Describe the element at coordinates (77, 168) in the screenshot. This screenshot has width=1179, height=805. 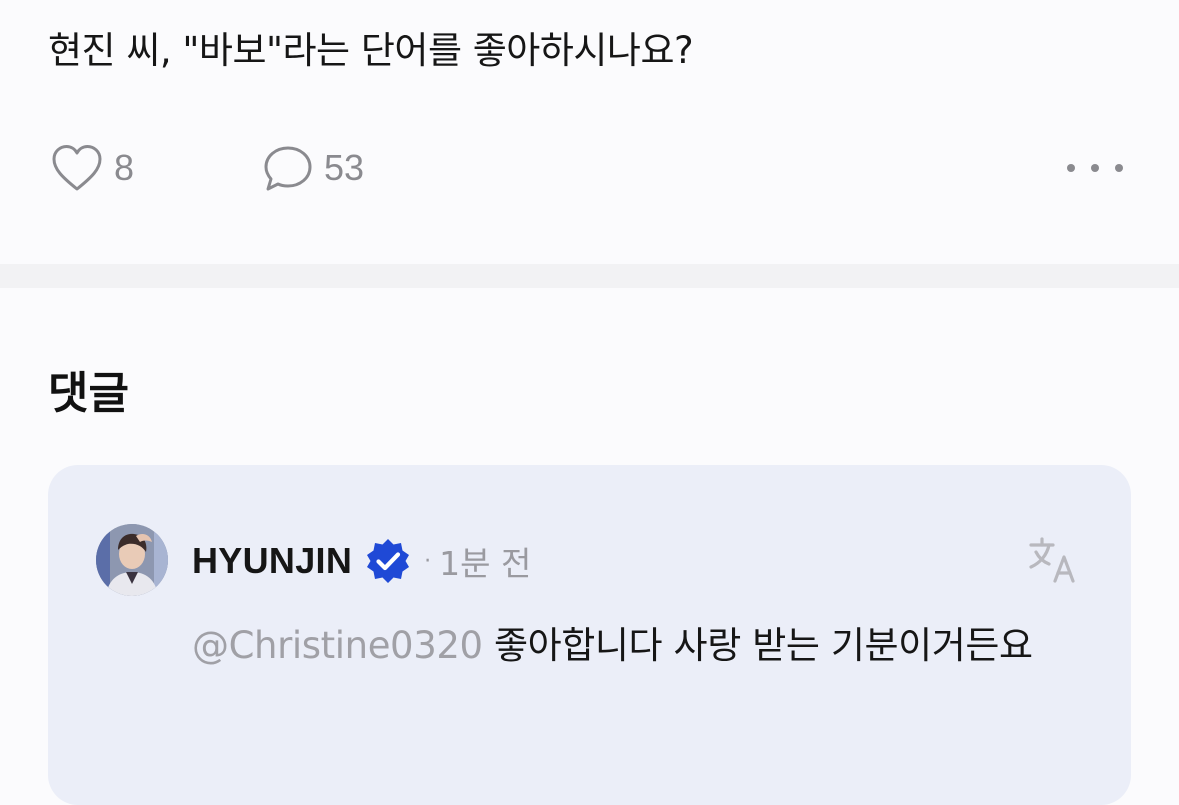
I see `heart-outline-icon` at that location.